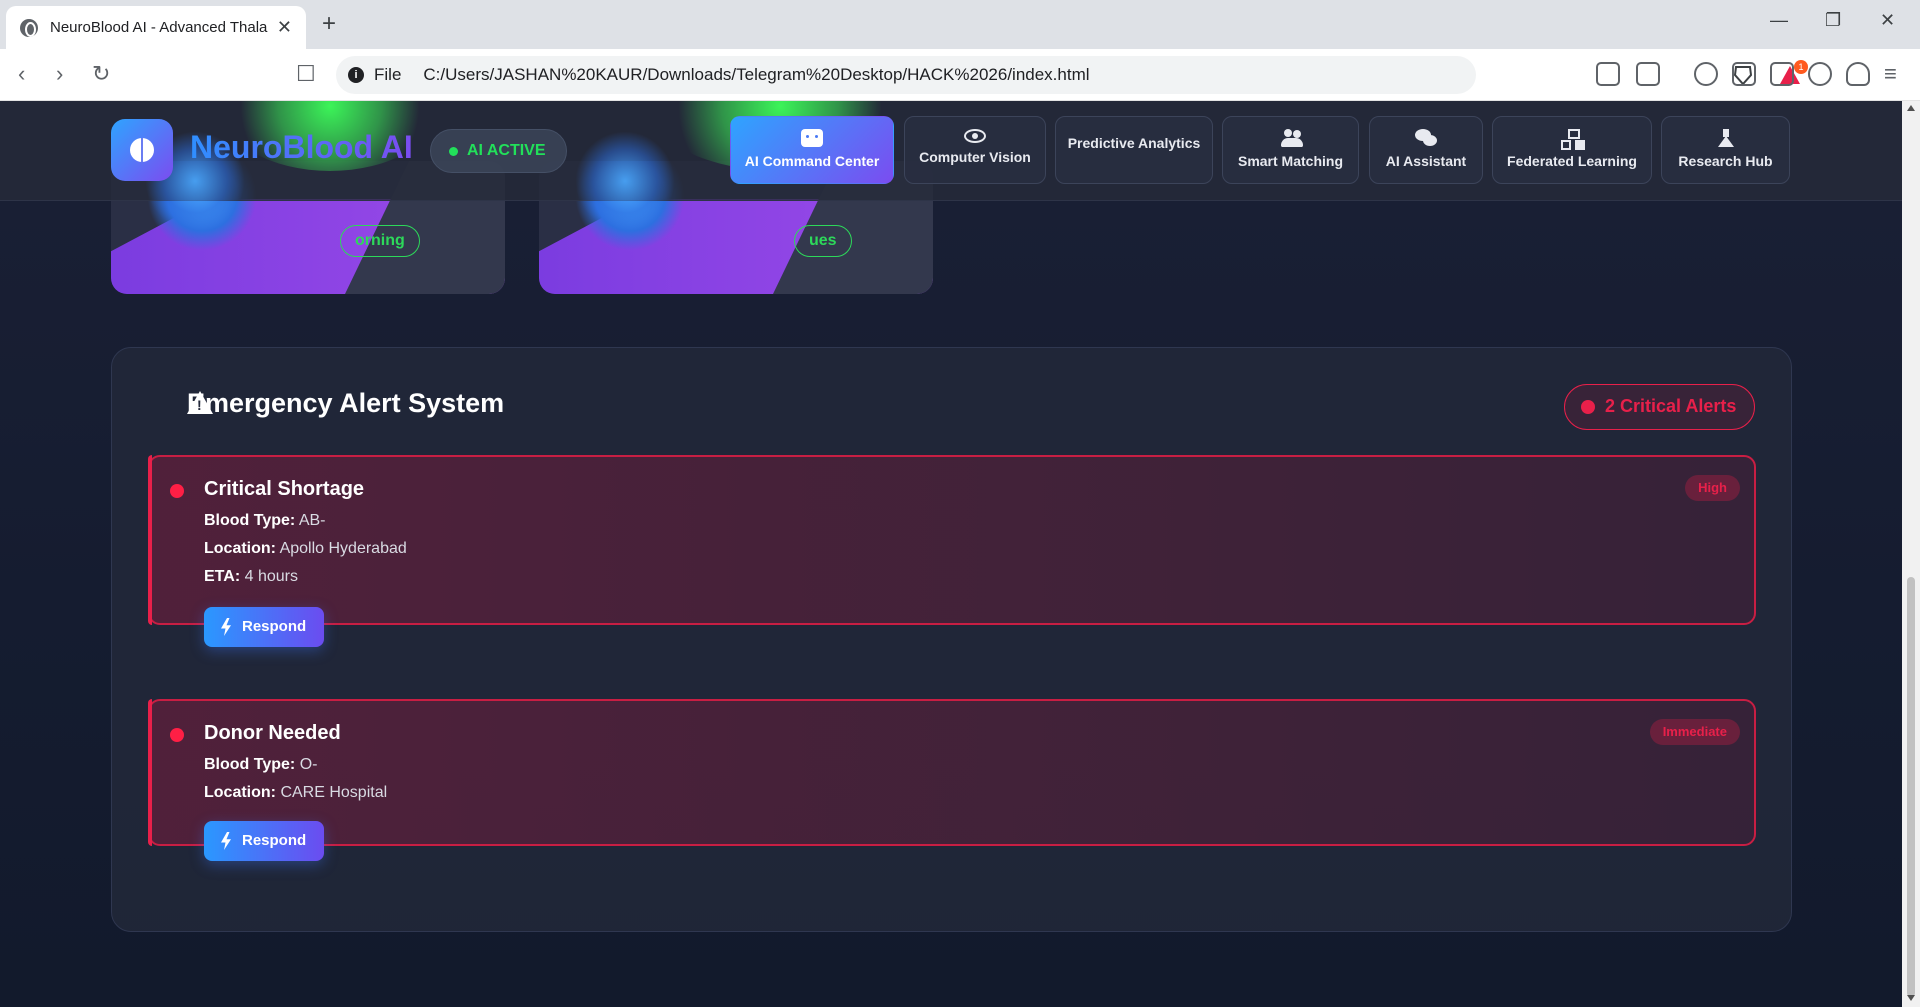  What do you see at coordinates (823, 241) in the screenshot?
I see `card-pill: ues` at bounding box center [823, 241].